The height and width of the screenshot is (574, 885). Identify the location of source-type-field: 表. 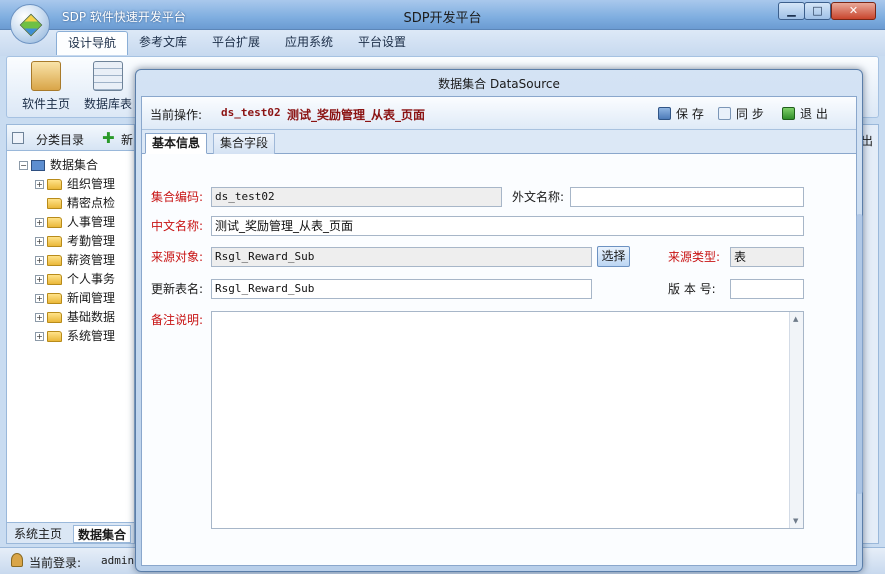
(767, 257).